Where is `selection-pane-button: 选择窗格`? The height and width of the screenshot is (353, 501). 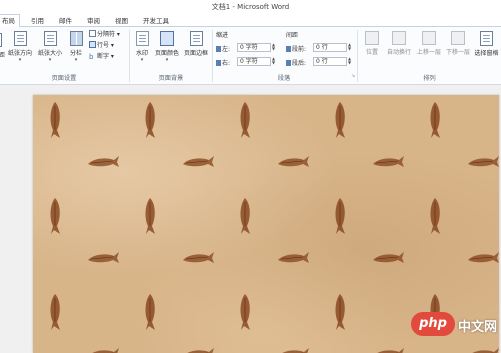
selection-pane-button: 选择窗格 is located at coordinates (486, 44).